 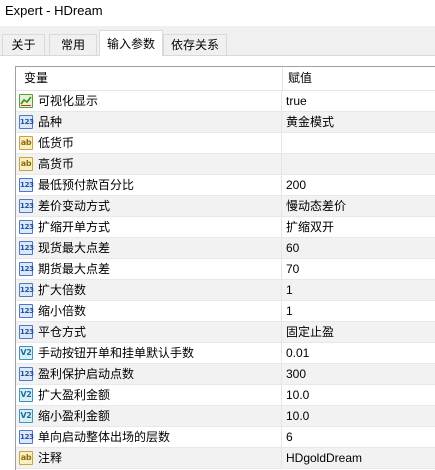 I want to click on value-cell: 60, so click(x=292, y=248).